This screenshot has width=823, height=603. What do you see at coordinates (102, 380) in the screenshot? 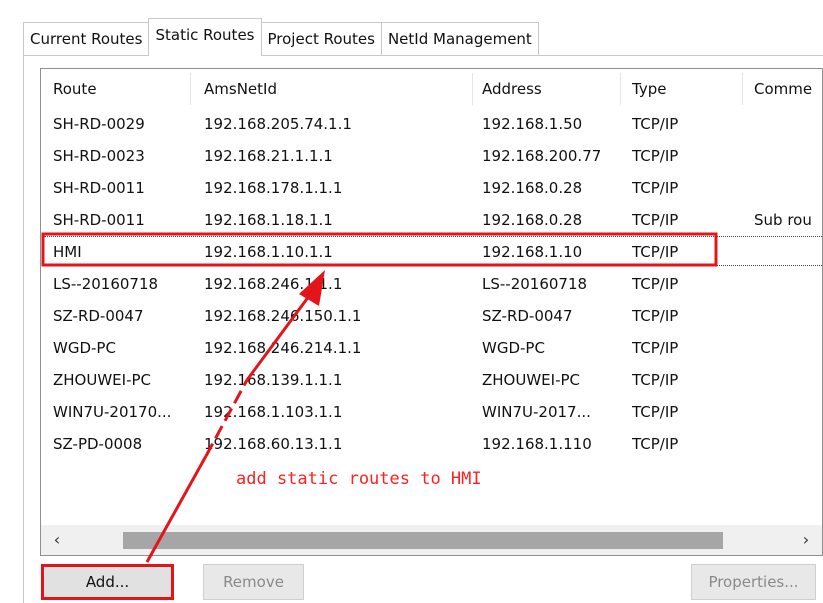
I see `route-cell: ZHOUWEI-PC` at bounding box center [102, 380].